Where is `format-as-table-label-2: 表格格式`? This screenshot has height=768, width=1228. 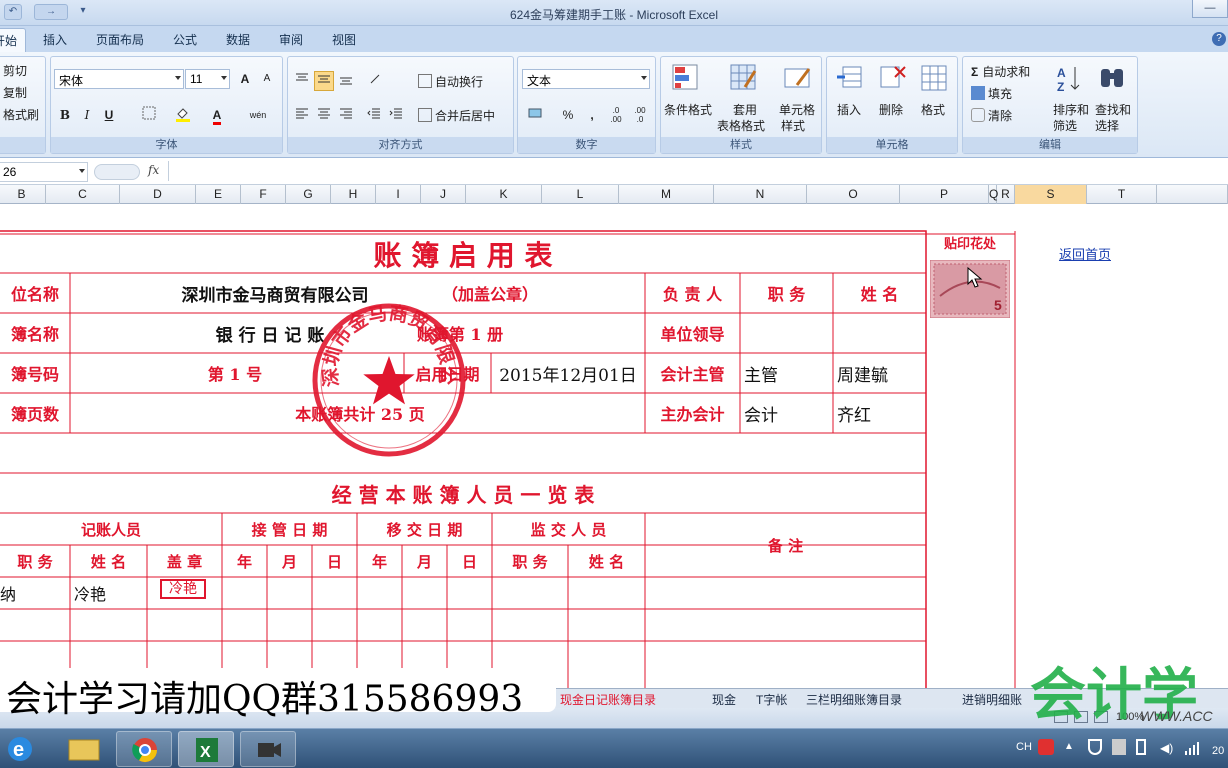 format-as-table-label-2: 表格格式 is located at coordinates (741, 125).